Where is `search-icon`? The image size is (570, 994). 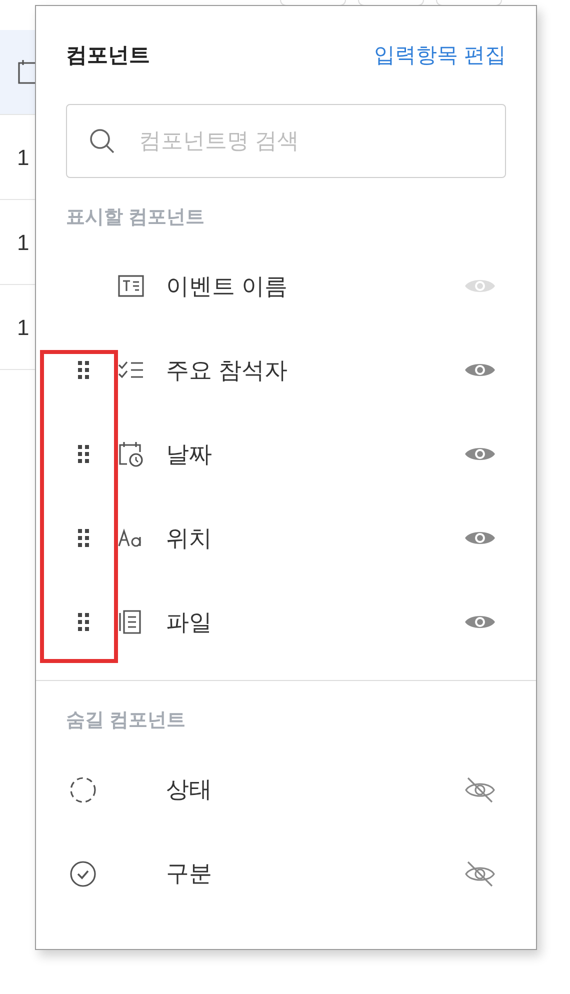
search-icon is located at coordinates (102, 140).